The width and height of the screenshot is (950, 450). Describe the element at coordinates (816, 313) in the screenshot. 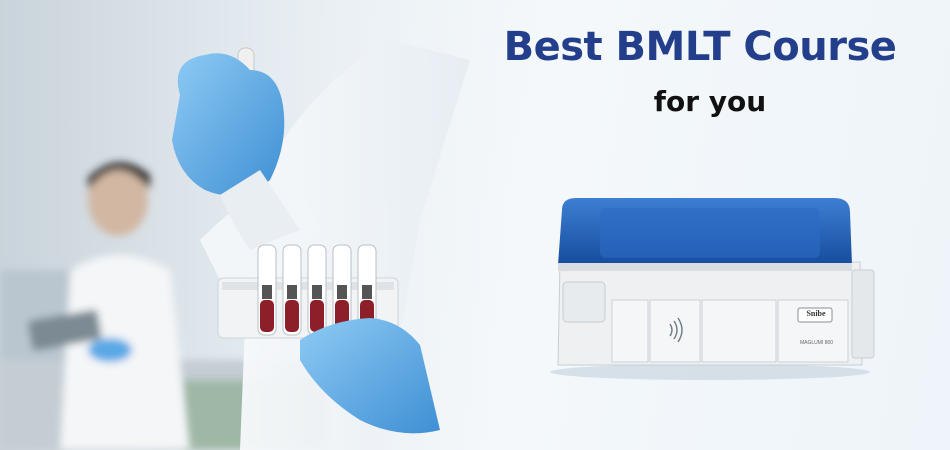

I see `analyzer-brand-label: Snibe` at that location.